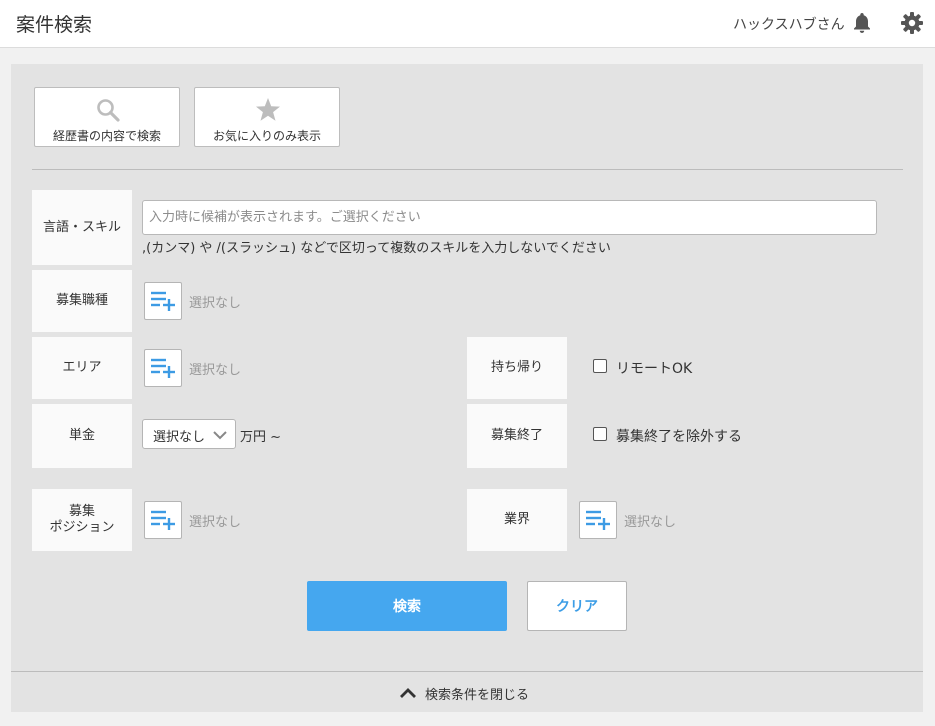 This screenshot has height=726, width=935. I want to click on position-label-line1: 募集, so click(81, 511).